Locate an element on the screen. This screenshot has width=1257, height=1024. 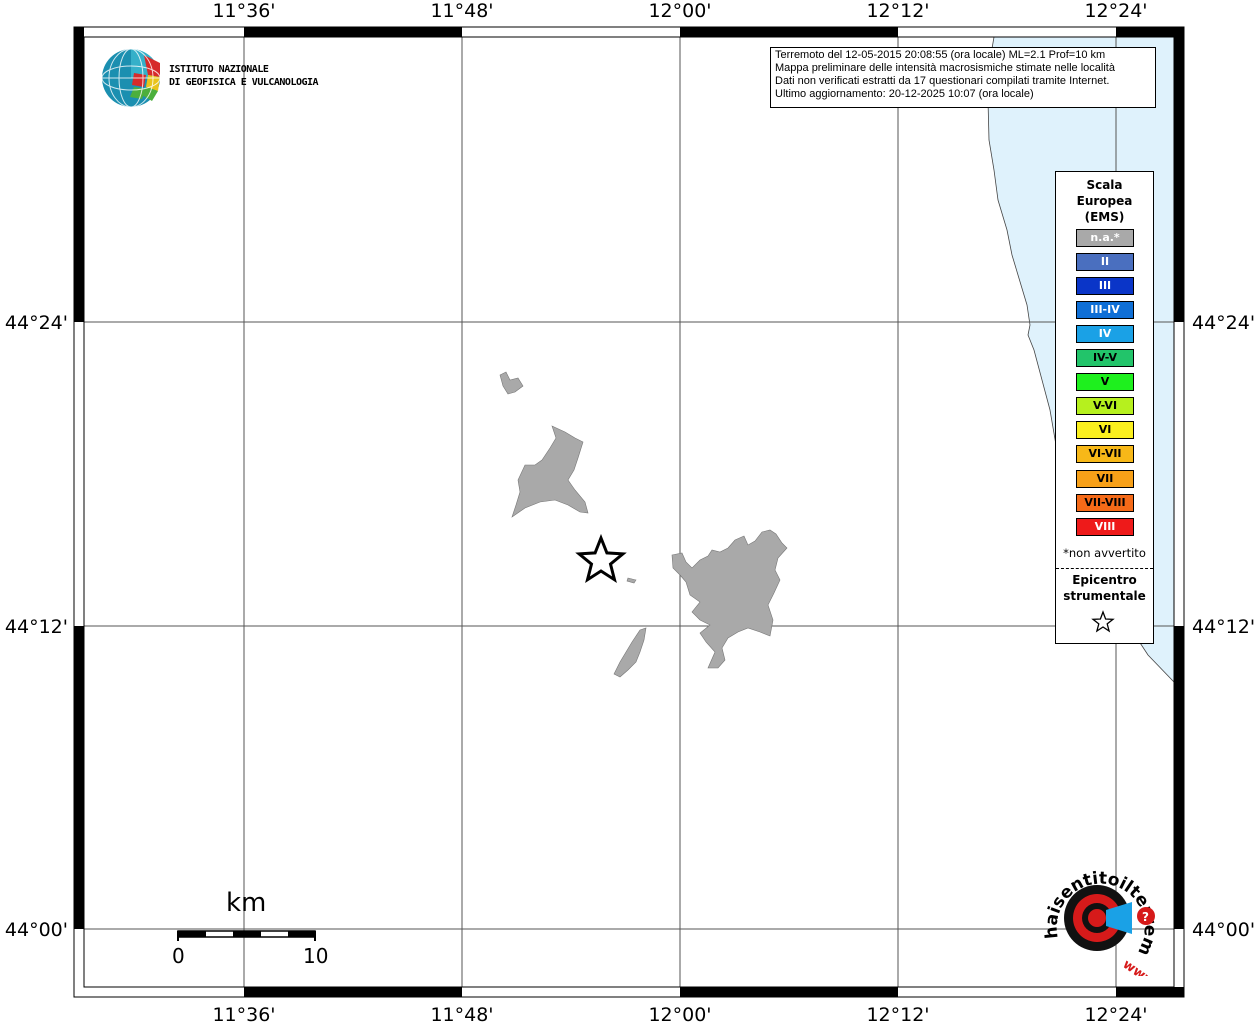
right-lat-label: 44°24' is located at coordinates (1223, 323).